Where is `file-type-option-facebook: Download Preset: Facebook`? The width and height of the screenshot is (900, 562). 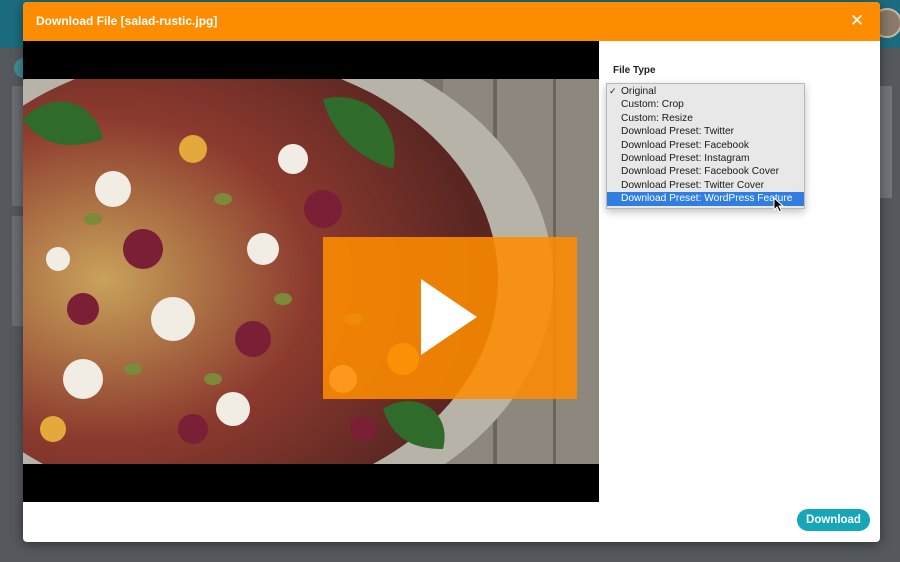
file-type-option-facebook: Download Preset: Facebook is located at coordinates (705, 145).